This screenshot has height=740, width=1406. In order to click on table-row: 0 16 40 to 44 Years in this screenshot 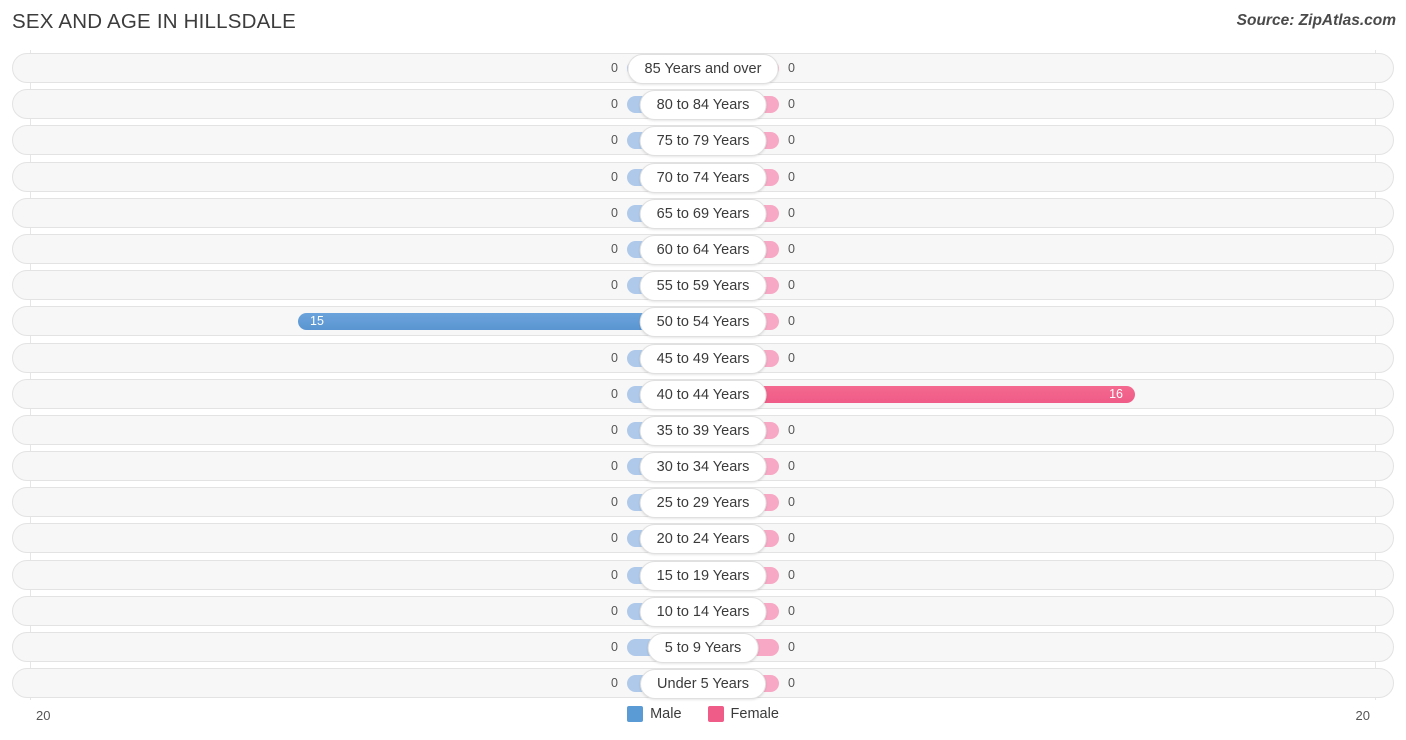, I will do `click(703, 394)`.